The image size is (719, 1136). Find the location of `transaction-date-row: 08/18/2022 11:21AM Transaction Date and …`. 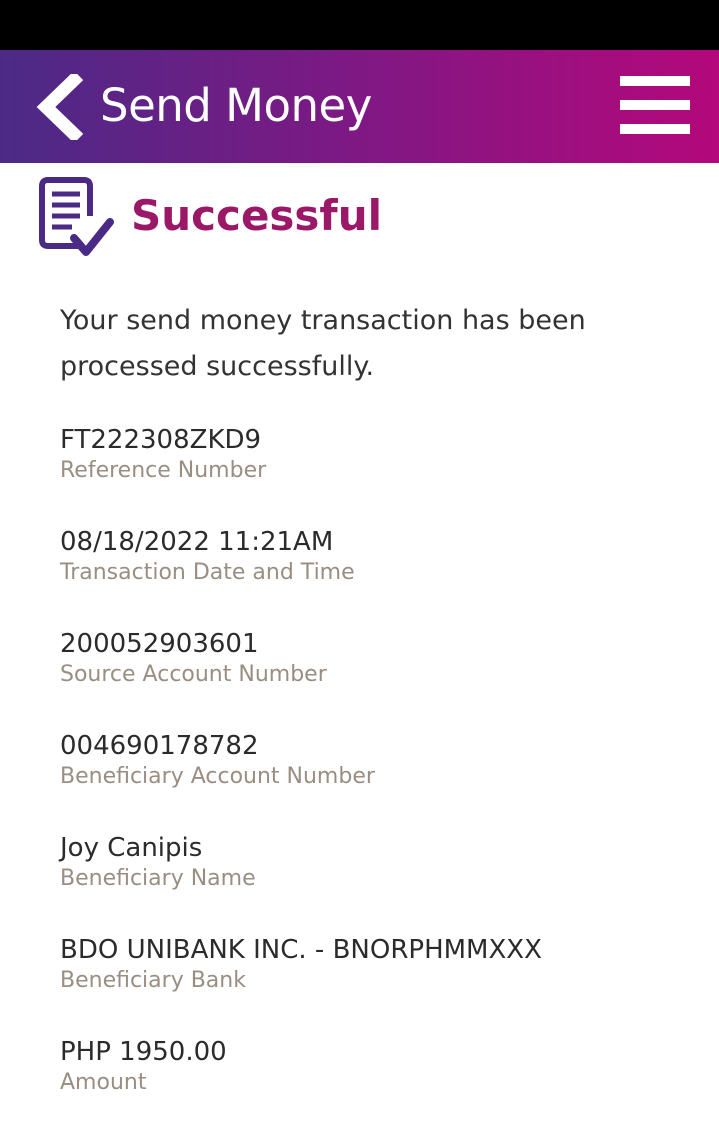

transaction-date-row: 08/18/2022 11:21AM Transaction Date and … is located at coordinates (380, 575).